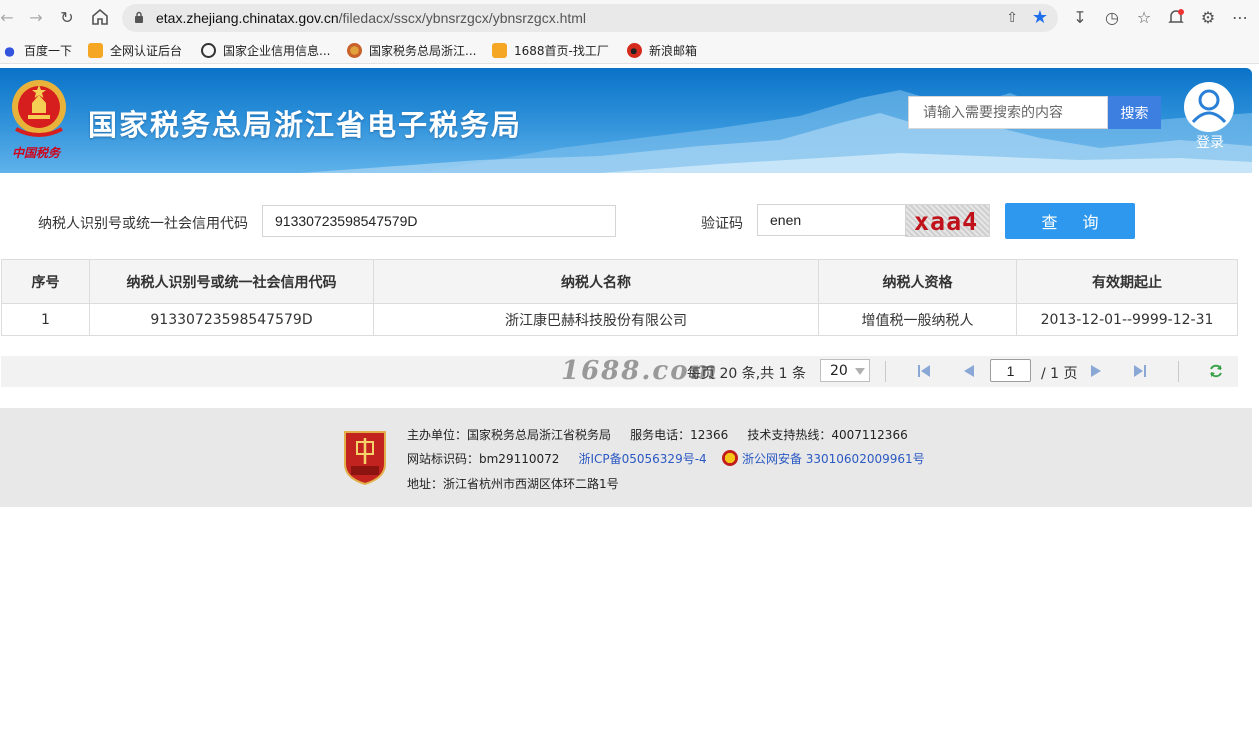 The image size is (1259, 743). Describe the element at coordinates (439, 221) in the screenshot. I see `tax-id-input` at that location.